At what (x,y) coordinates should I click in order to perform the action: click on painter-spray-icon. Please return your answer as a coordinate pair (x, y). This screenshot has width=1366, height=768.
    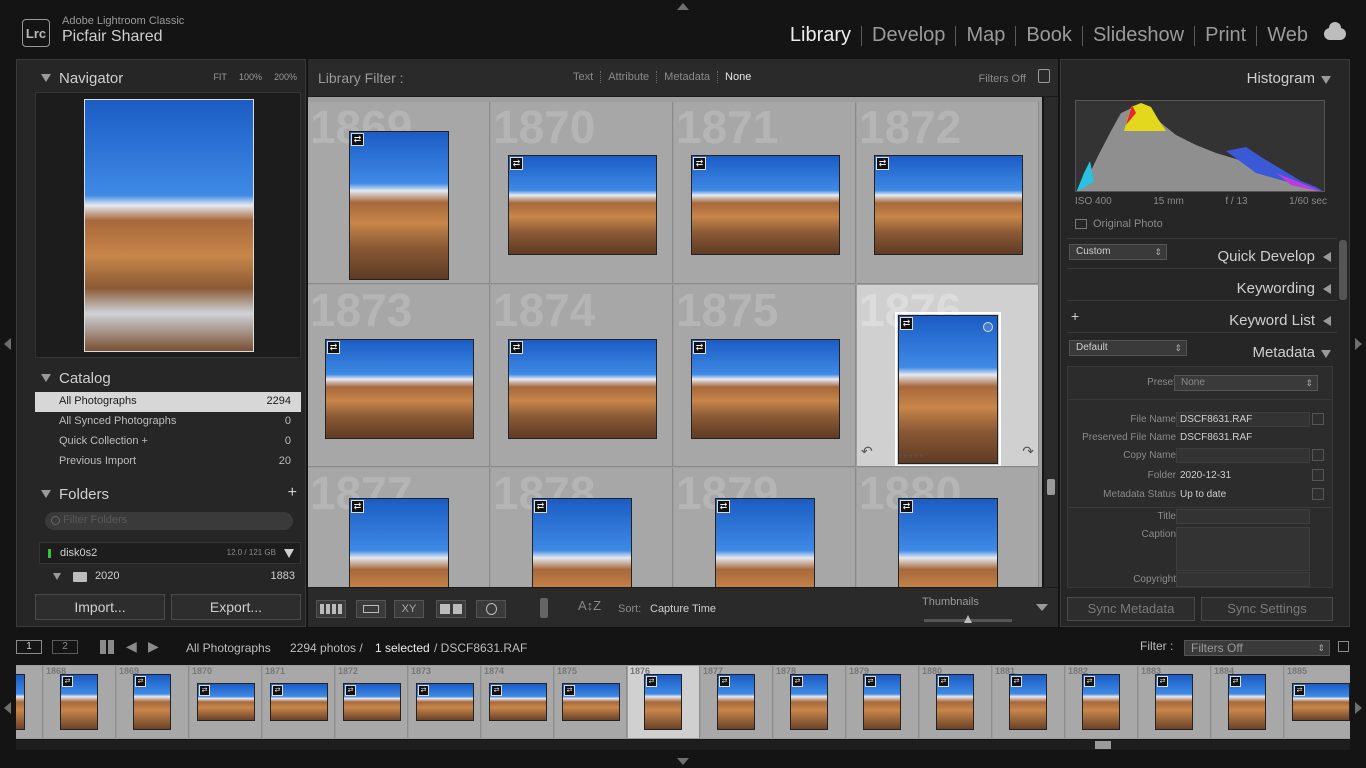
    Looking at the image, I should click on (544, 608).